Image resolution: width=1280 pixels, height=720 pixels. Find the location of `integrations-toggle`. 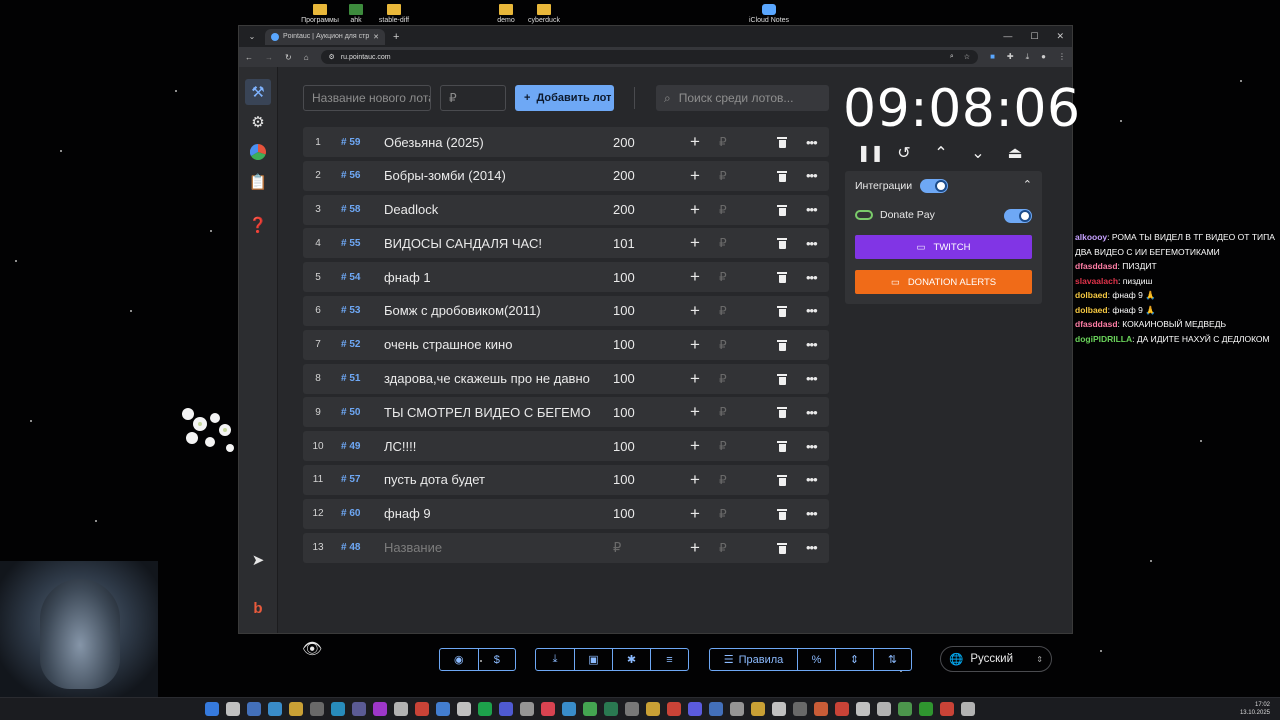

integrations-toggle is located at coordinates (934, 186).